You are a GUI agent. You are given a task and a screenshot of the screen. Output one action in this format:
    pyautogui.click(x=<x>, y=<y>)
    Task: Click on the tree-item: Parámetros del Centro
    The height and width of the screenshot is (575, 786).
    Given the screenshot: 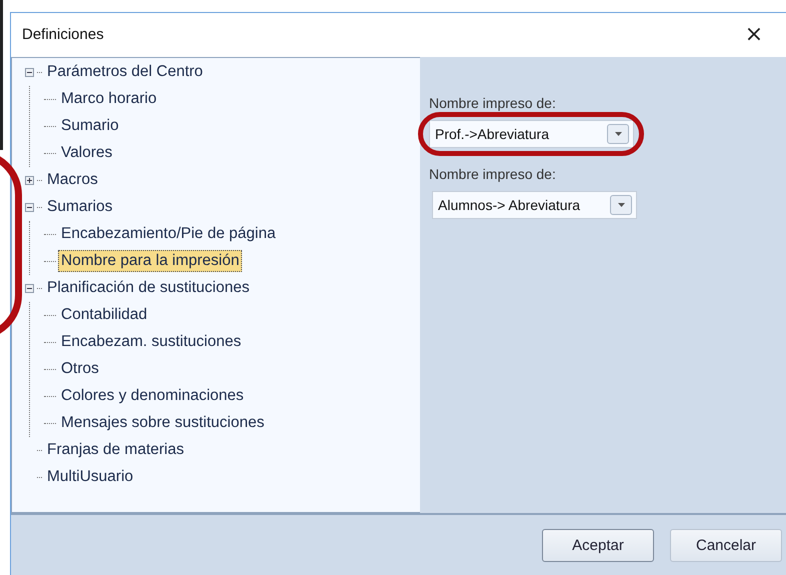 What is the action you would take?
    pyautogui.click(x=125, y=72)
    